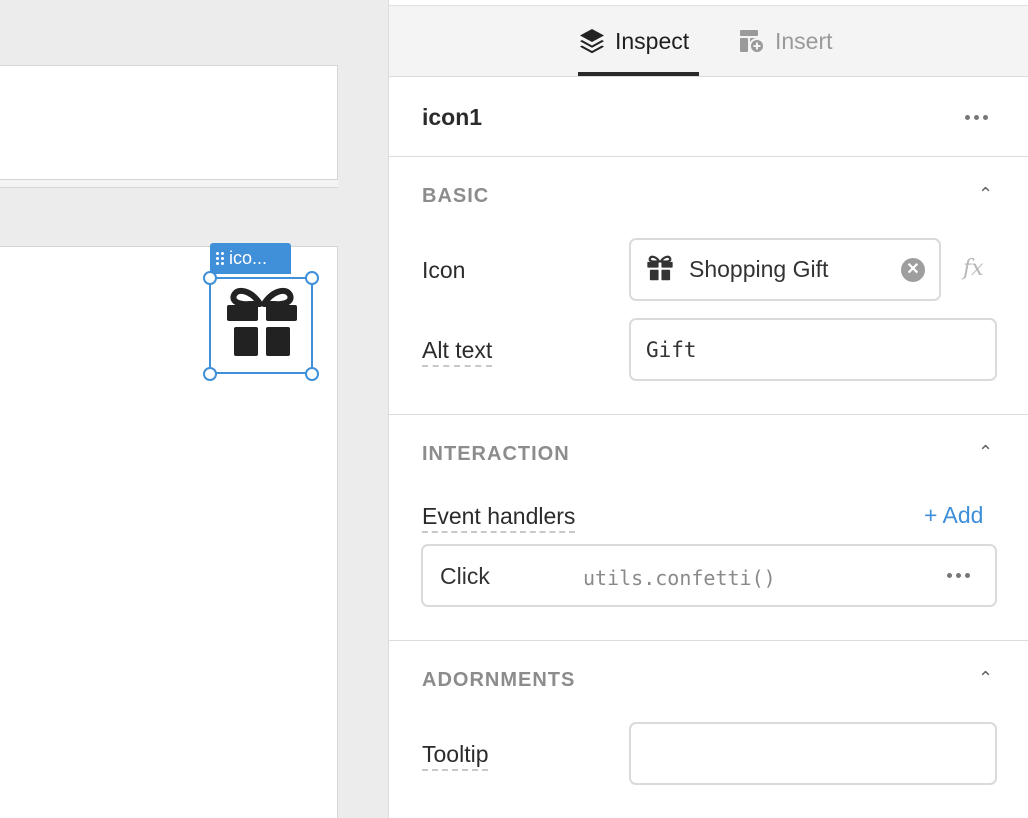 The image size is (1028, 818). Describe the element at coordinates (452, 117) in the screenshot. I see `component-name: icon1` at that location.